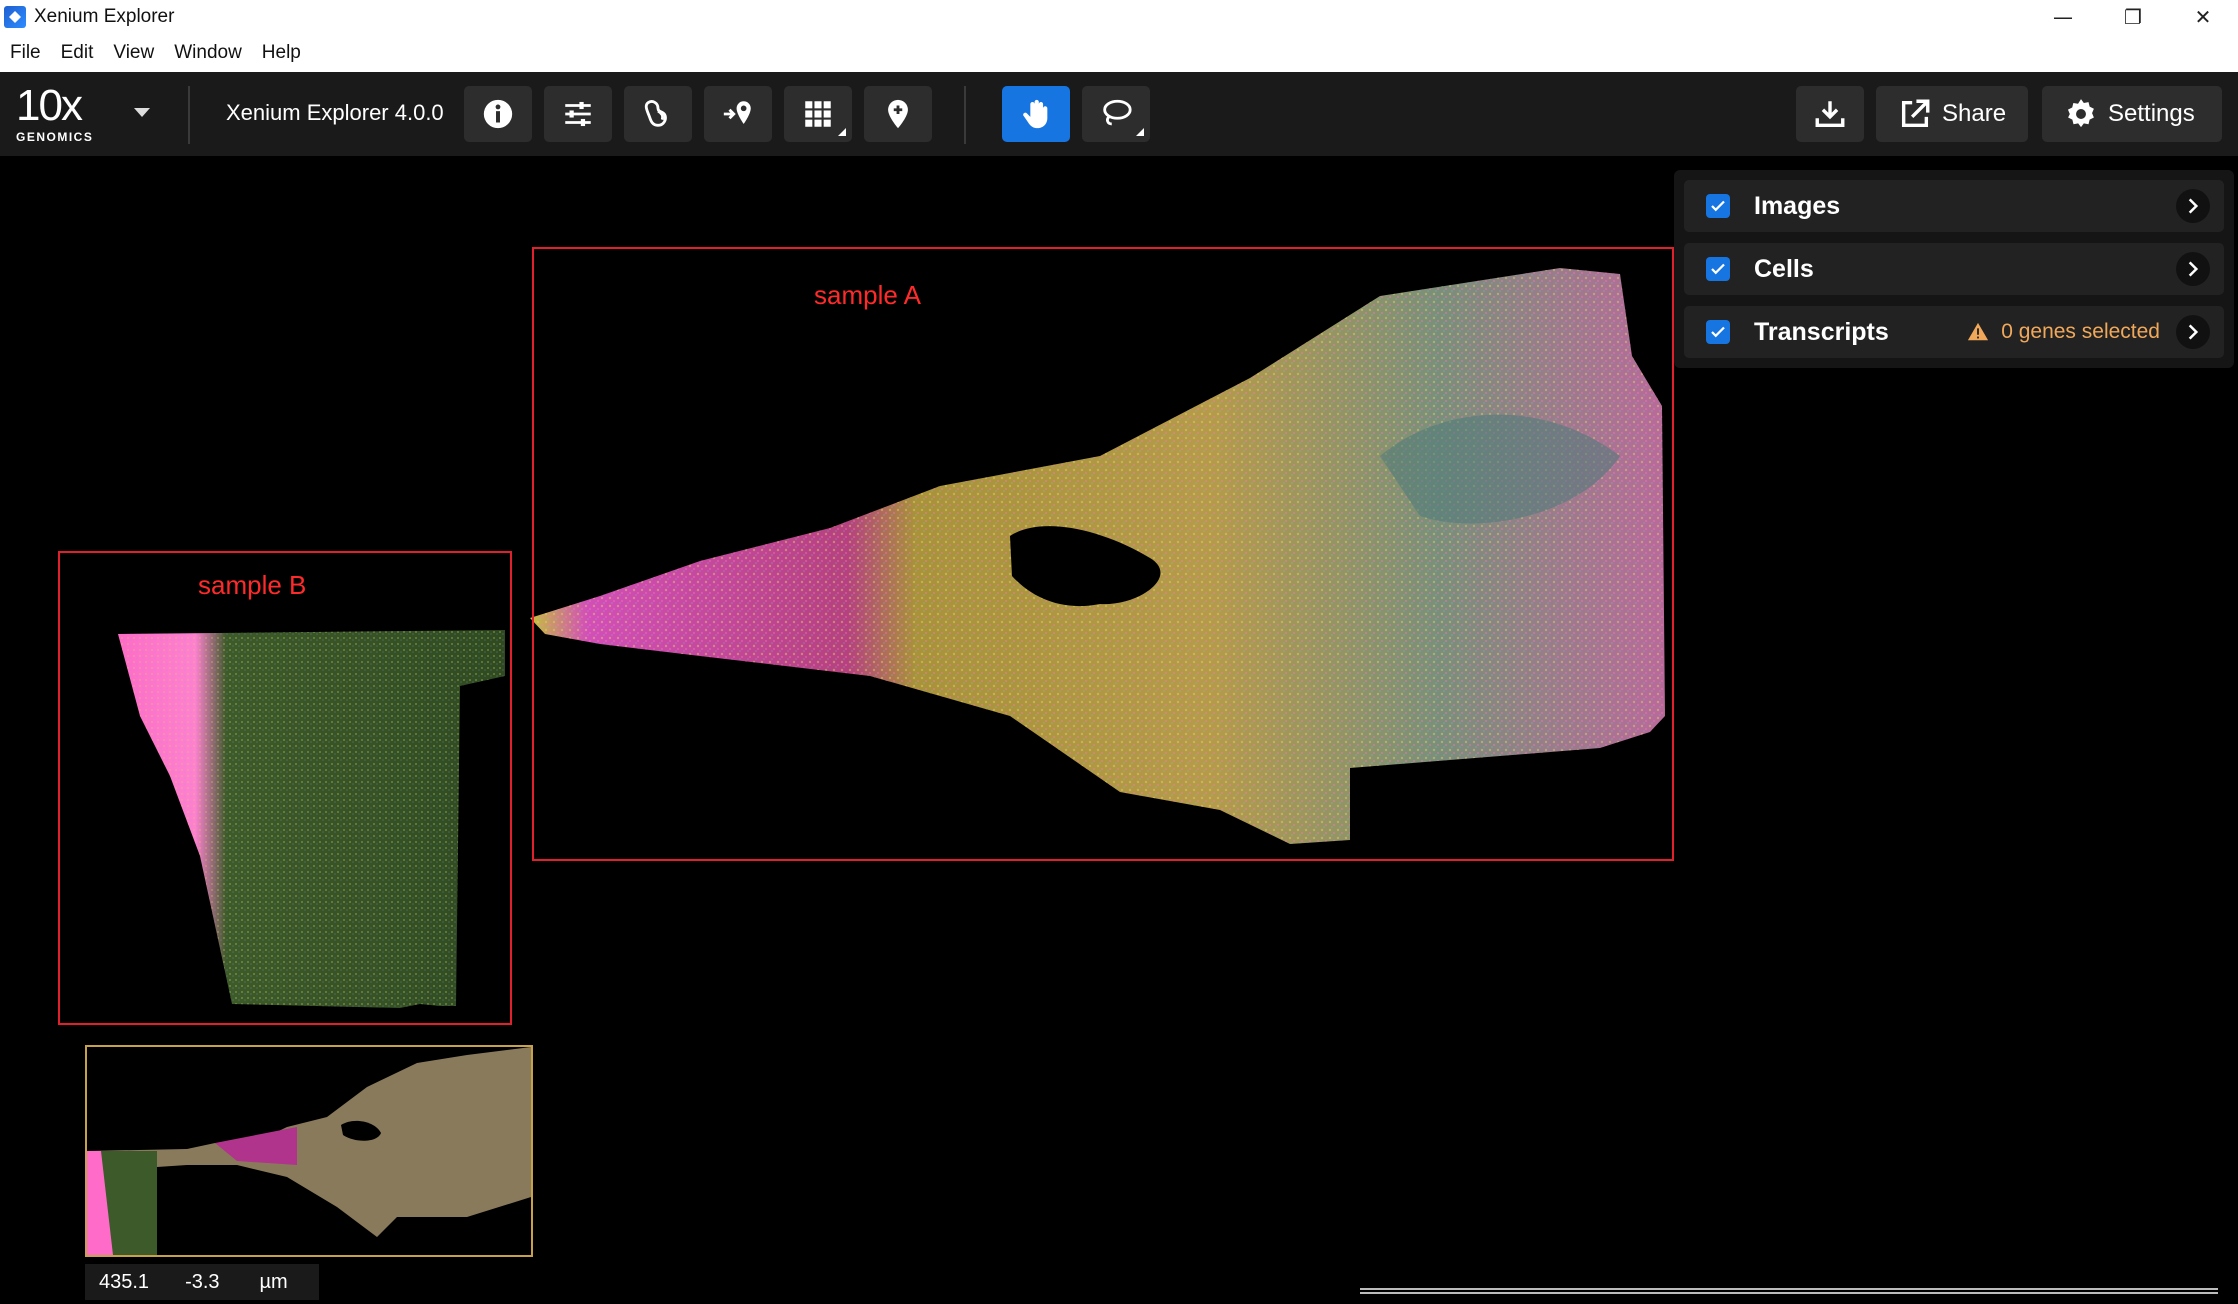  What do you see at coordinates (1954, 332) in the screenshot?
I see `layer-row-transcripts: Transcripts 0 genes selected` at bounding box center [1954, 332].